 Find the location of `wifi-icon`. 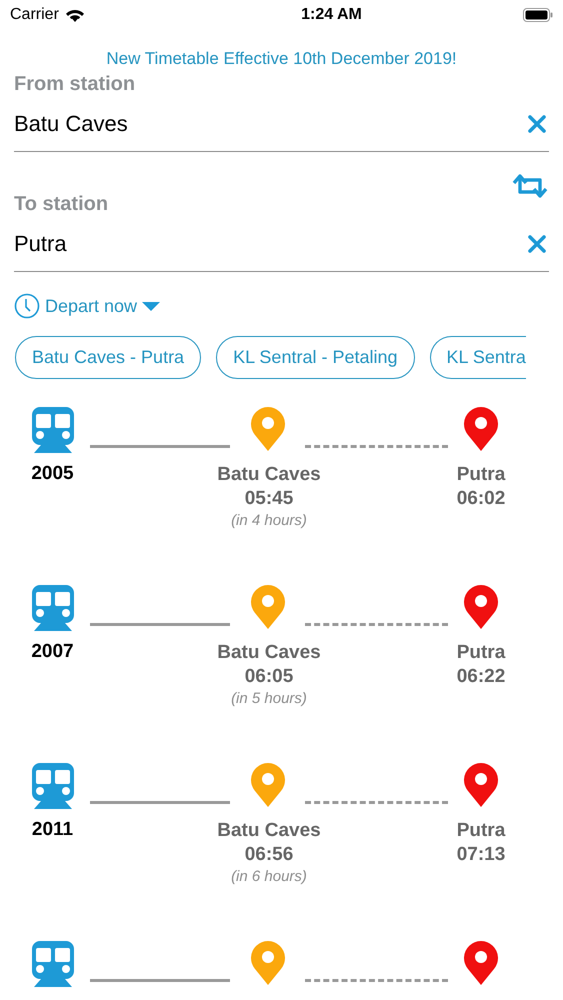

wifi-icon is located at coordinates (74, 15).